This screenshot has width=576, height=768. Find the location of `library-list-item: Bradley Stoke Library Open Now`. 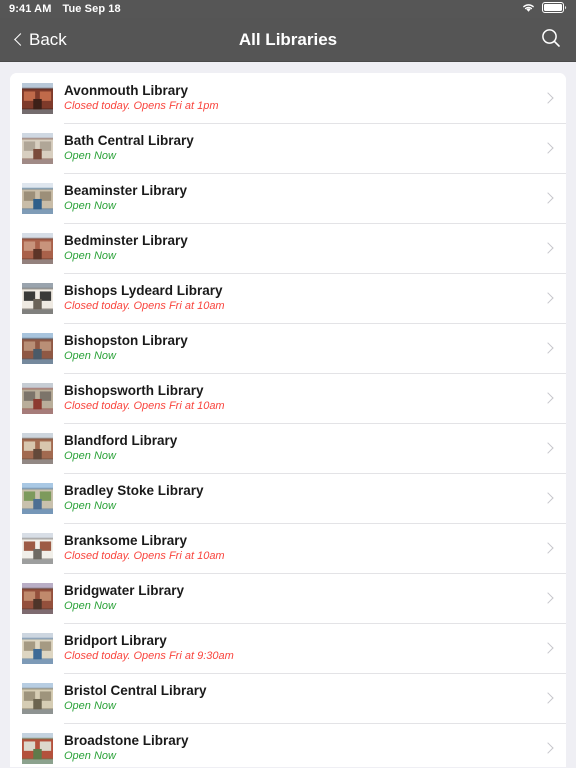

library-list-item: Bradley Stoke Library Open Now is located at coordinates (288, 498).